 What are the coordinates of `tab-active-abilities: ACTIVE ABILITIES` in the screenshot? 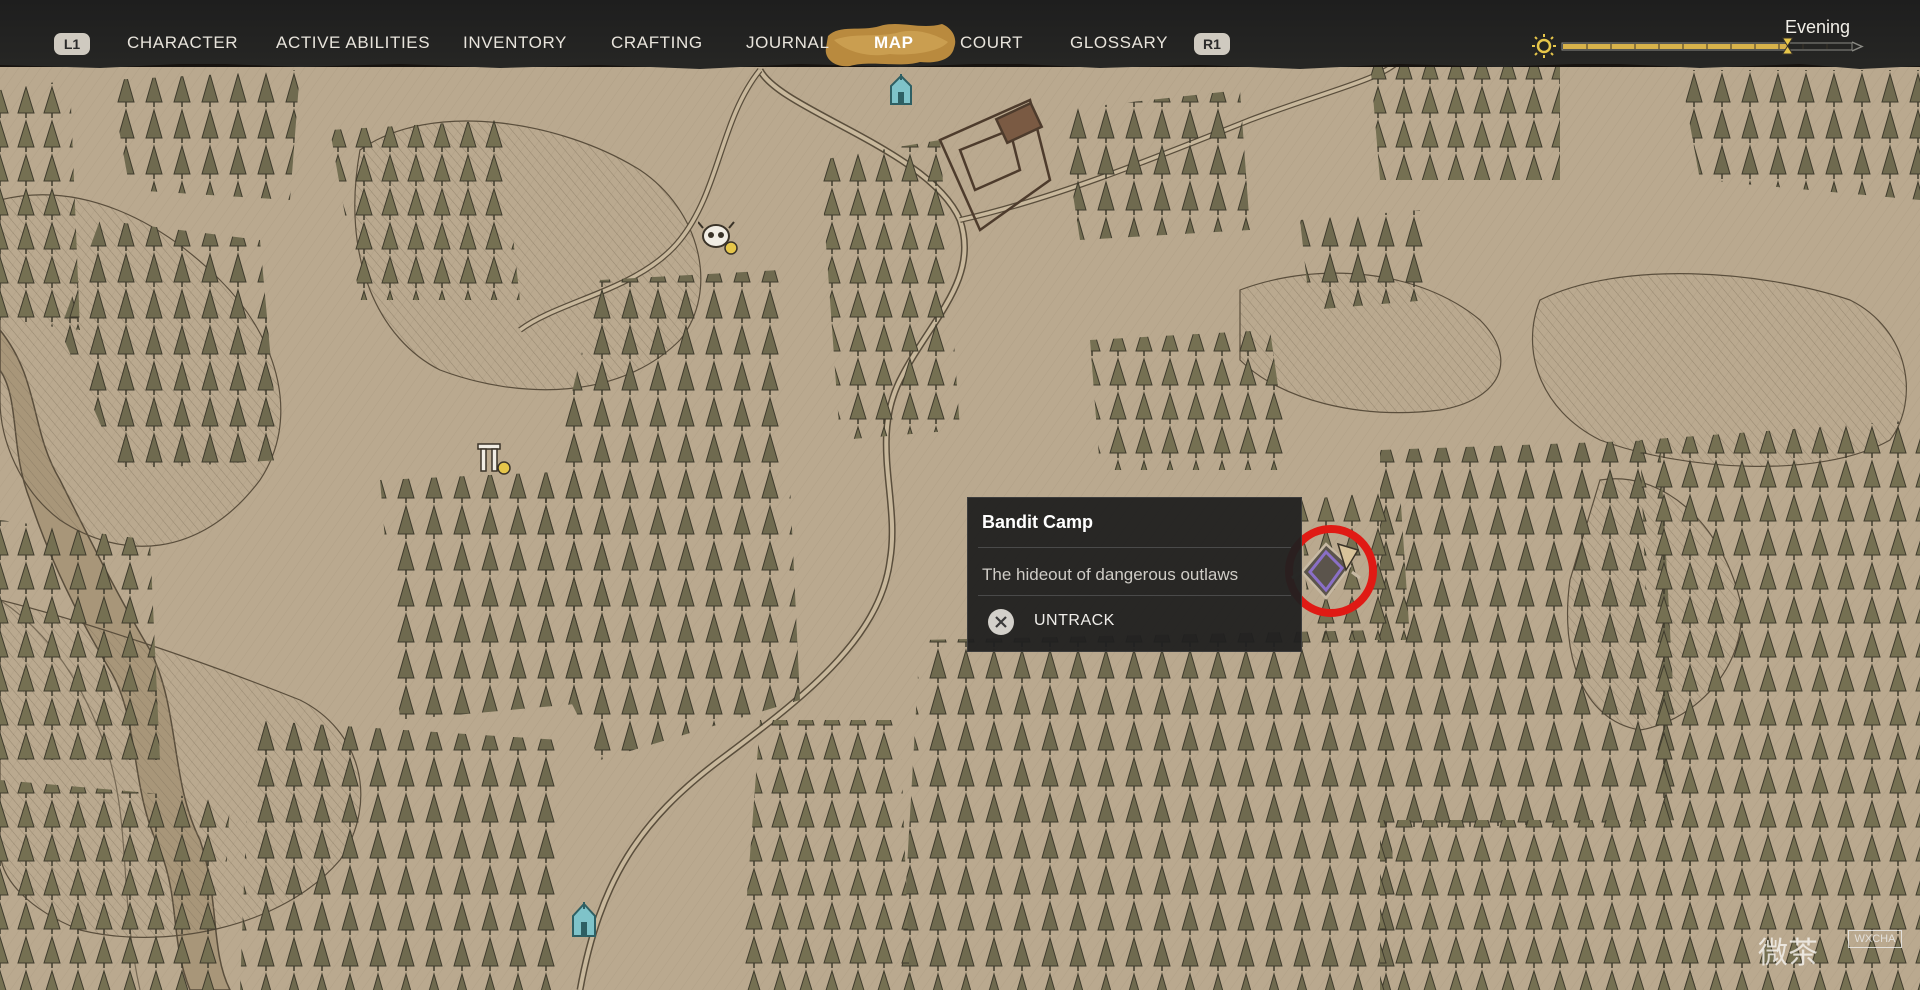 It's located at (353, 43).